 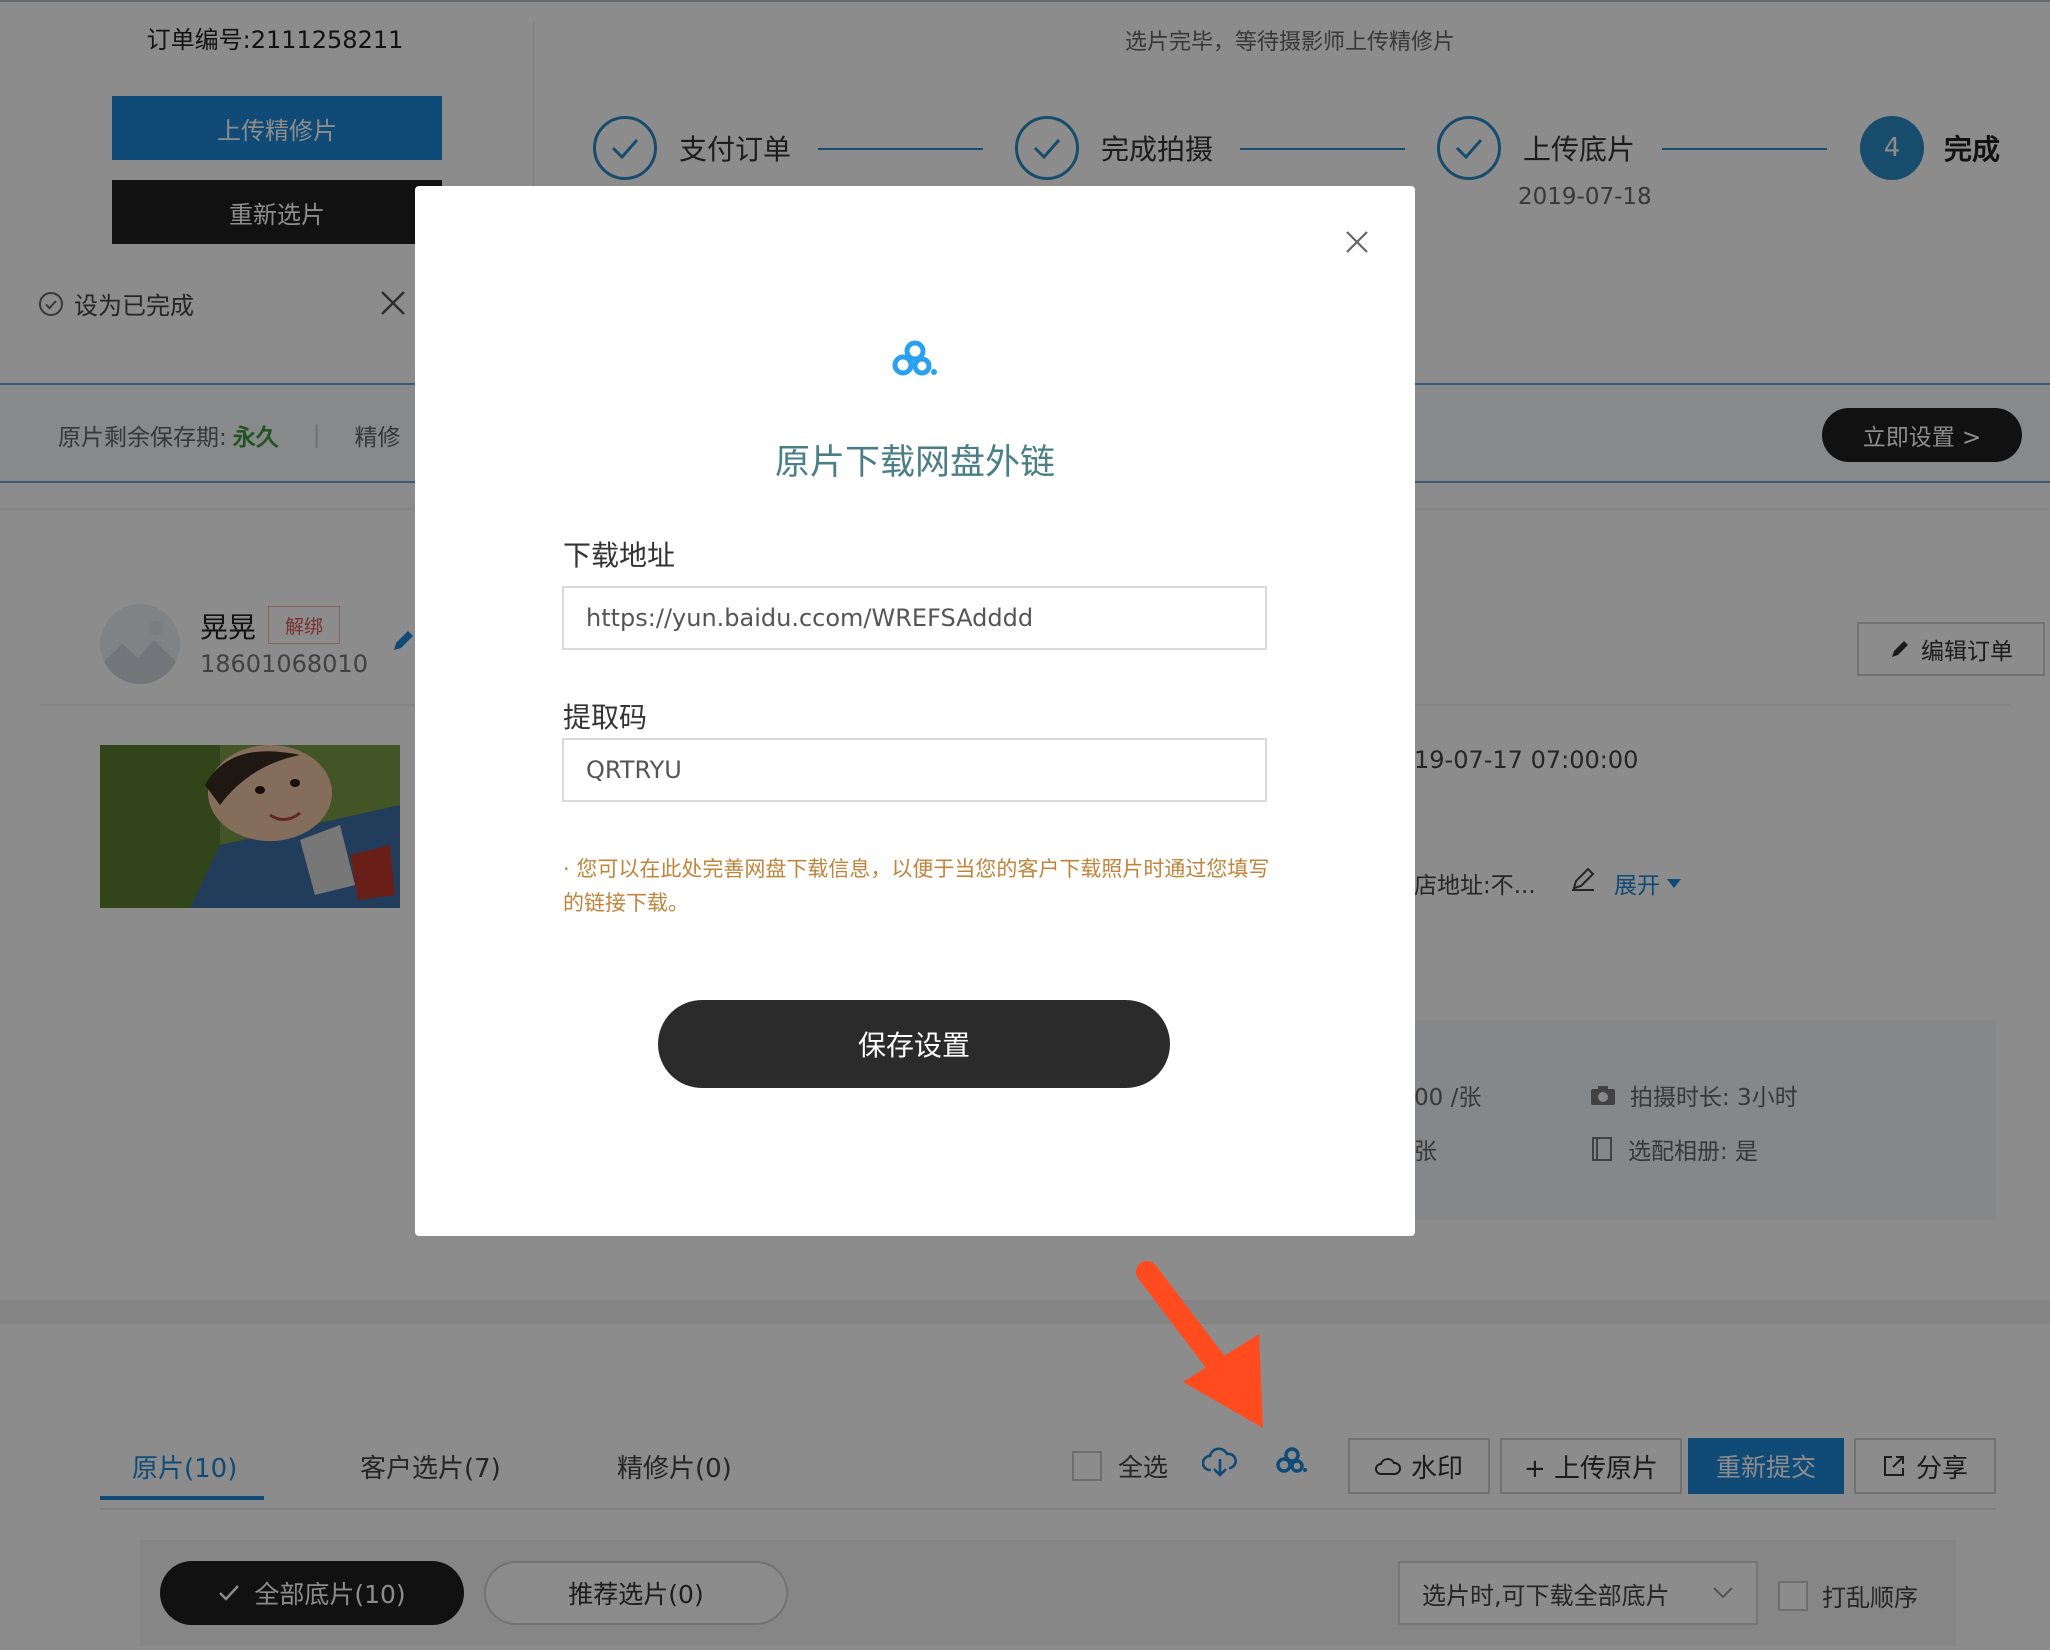 I want to click on close-icon, so click(x=1357, y=242).